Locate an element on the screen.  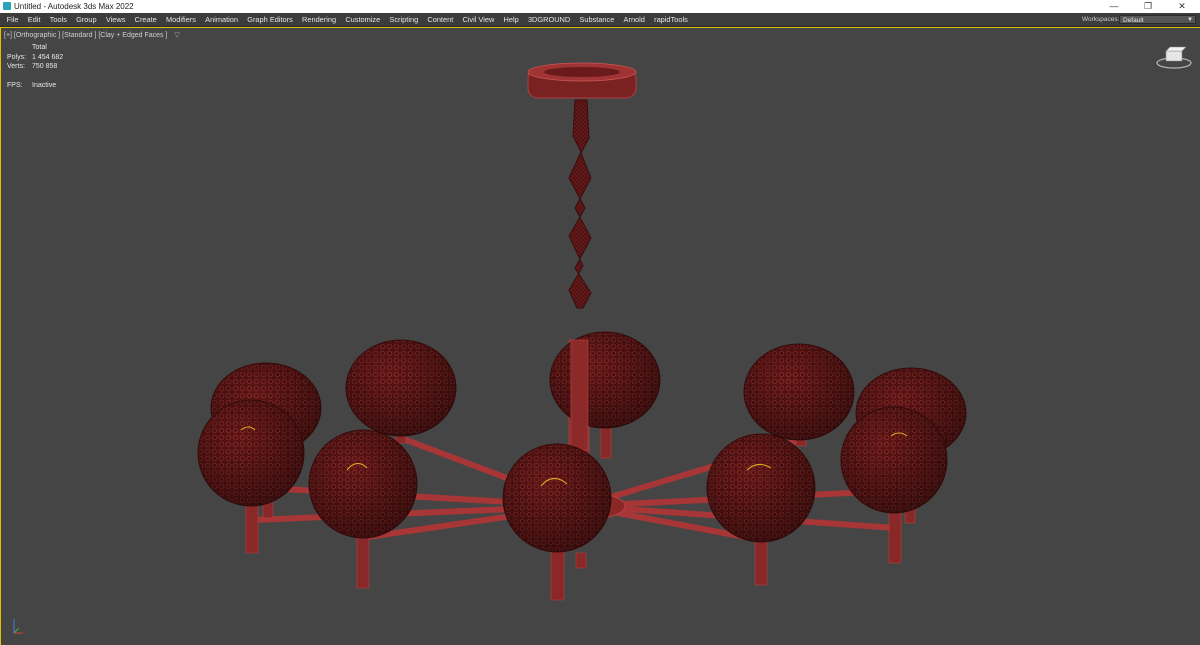
menu-rapidtools: rapidTools is located at coordinates (671, 19).